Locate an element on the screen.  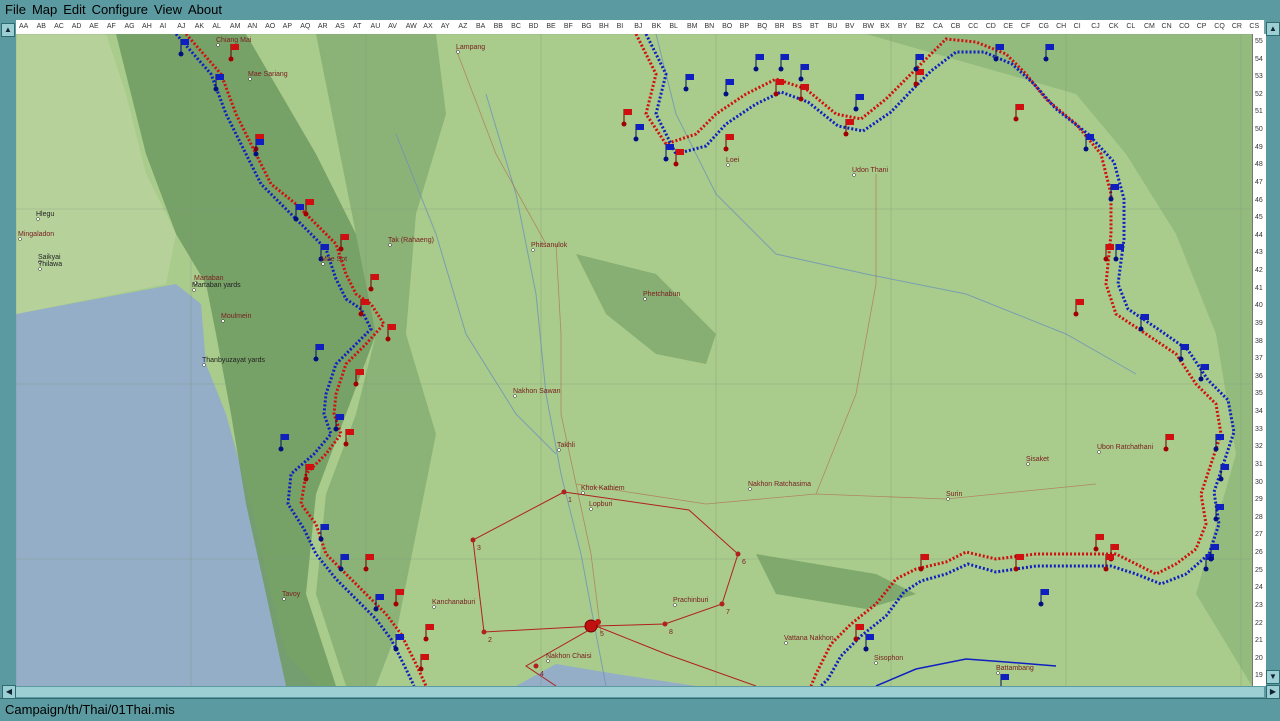
place-label: Tavoy is located at coordinates (291, 594).